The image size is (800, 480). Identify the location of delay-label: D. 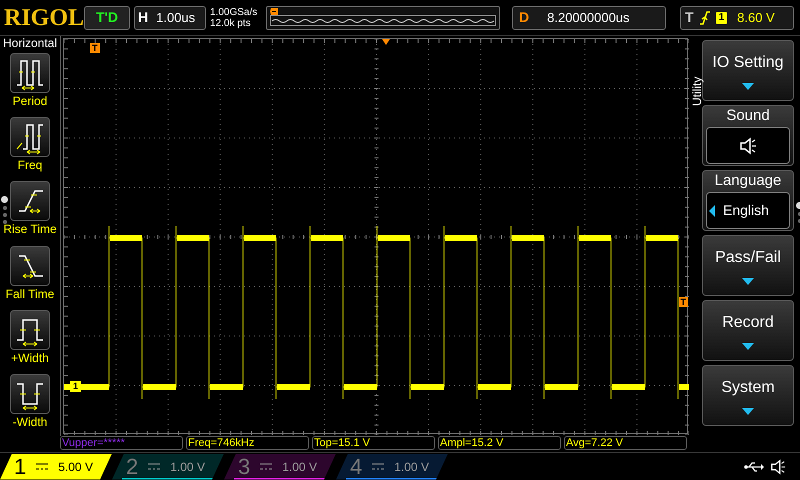
(524, 17).